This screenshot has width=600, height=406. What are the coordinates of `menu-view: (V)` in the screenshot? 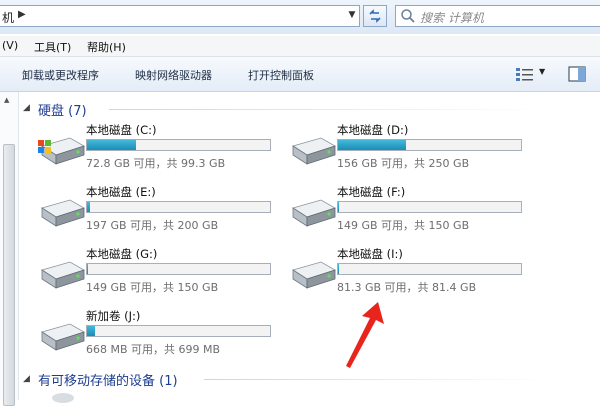 It's located at (10, 45).